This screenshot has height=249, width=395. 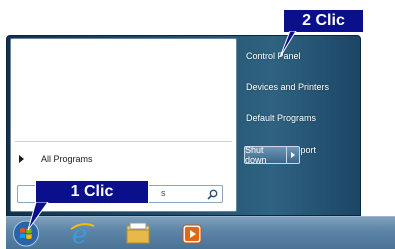 I want to click on chevron-right-icon, so click(x=293, y=155).